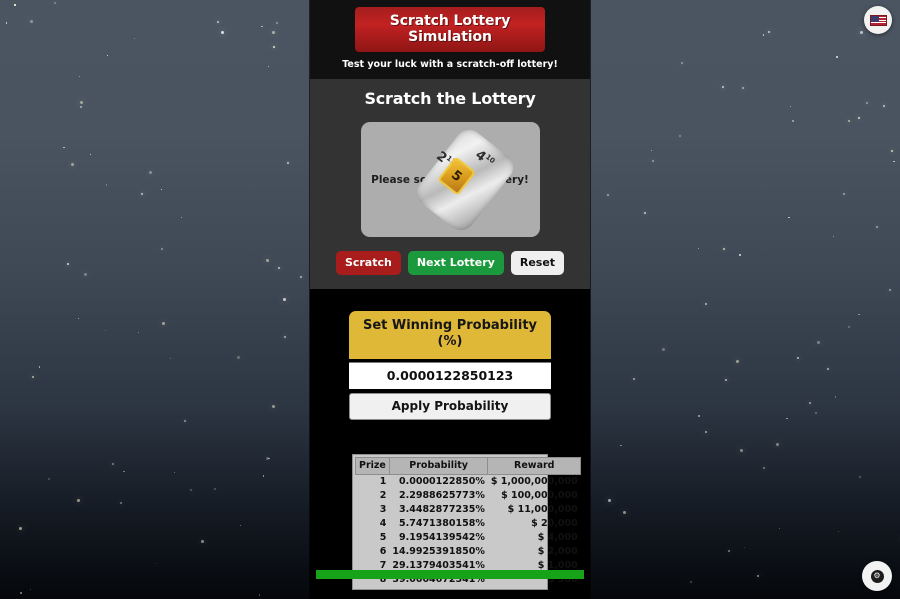  I want to click on reset-button: Reset, so click(537, 263).